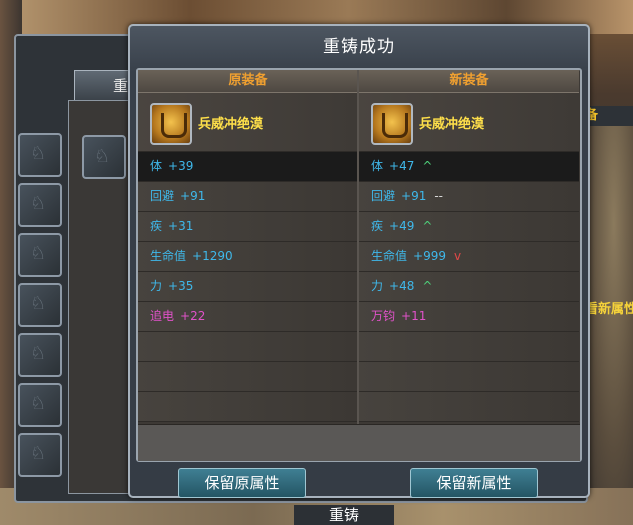 The image size is (633, 525). What do you see at coordinates (457, 256) in the screenshot?
I see `decrease-arrow-icon: v` at bounding box center [457, 256].